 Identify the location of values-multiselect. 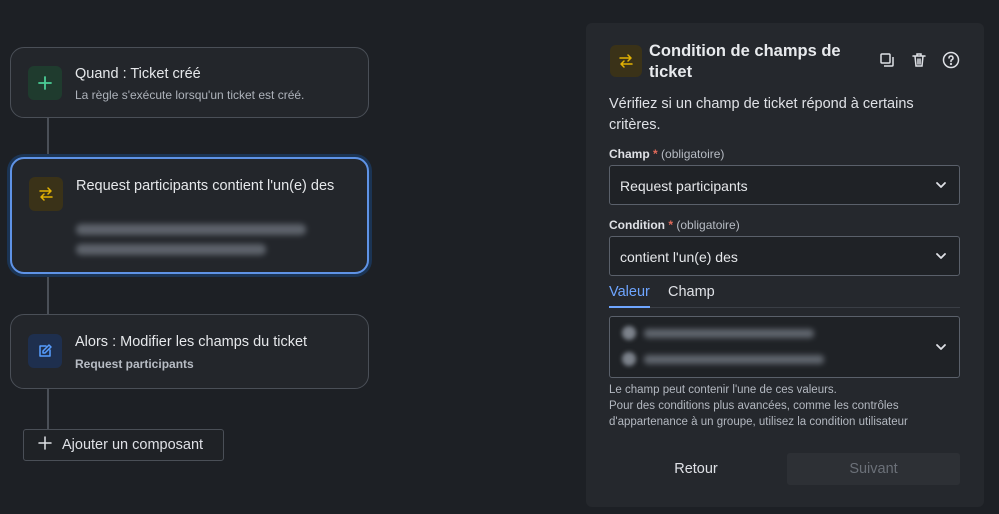
(784, 347).